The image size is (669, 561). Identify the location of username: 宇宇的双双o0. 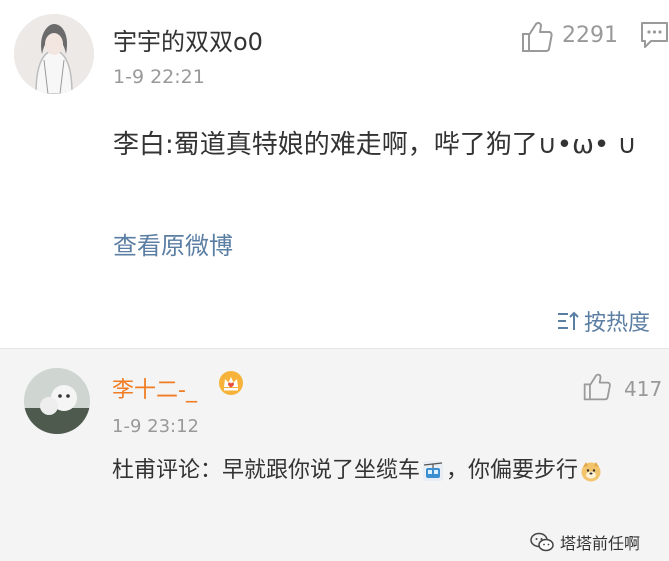
(188, 39).